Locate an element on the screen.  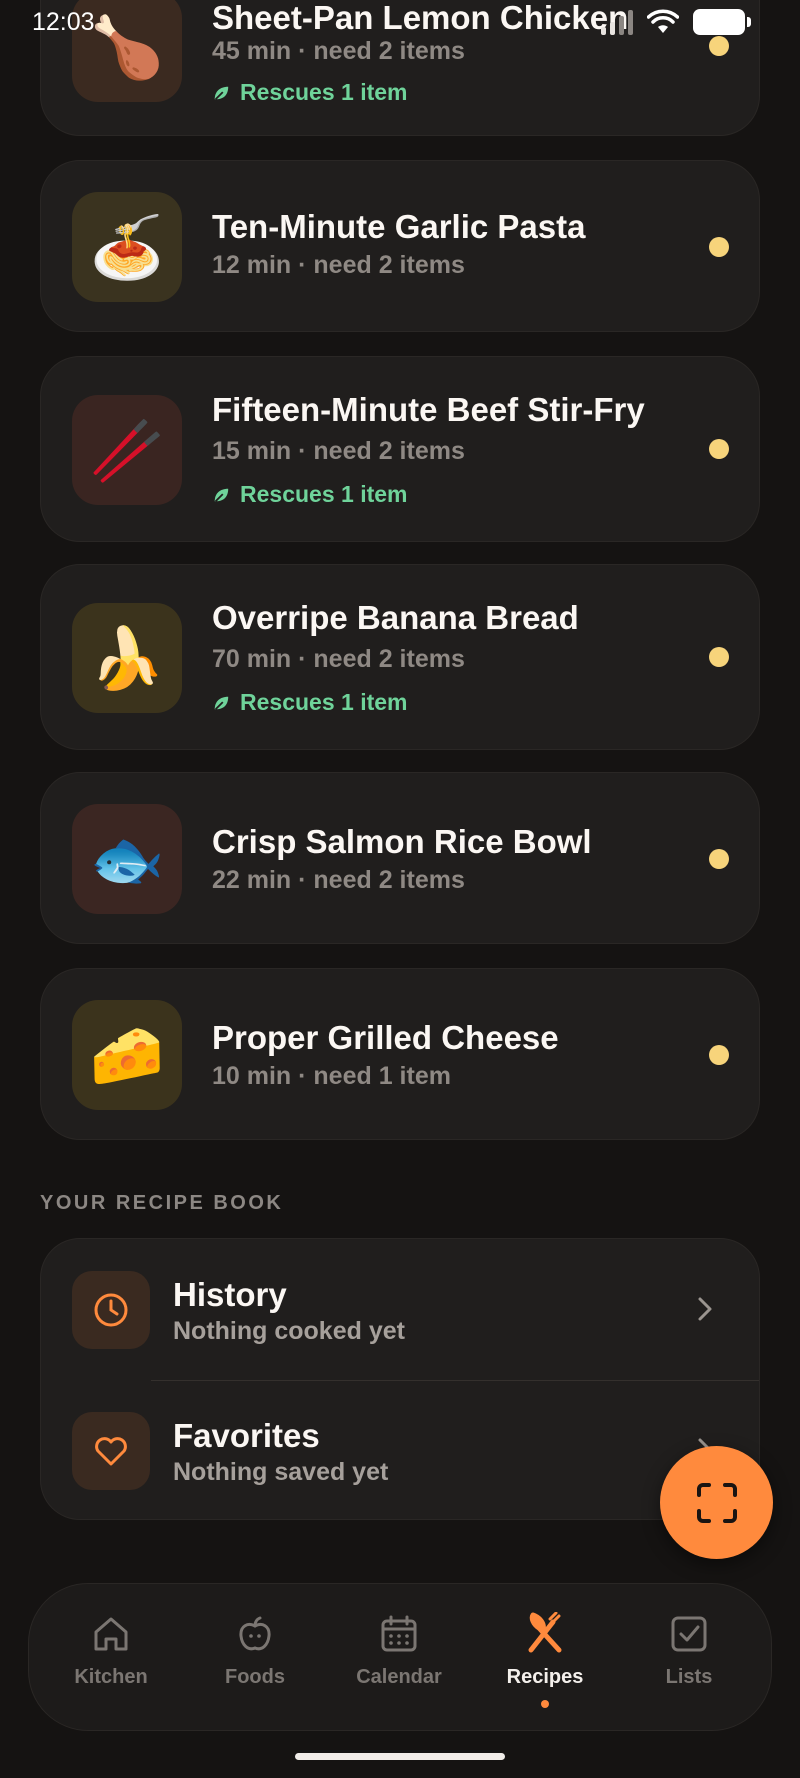
recipe-thumbnail: 🥢 is located at coordinates (127, 450).